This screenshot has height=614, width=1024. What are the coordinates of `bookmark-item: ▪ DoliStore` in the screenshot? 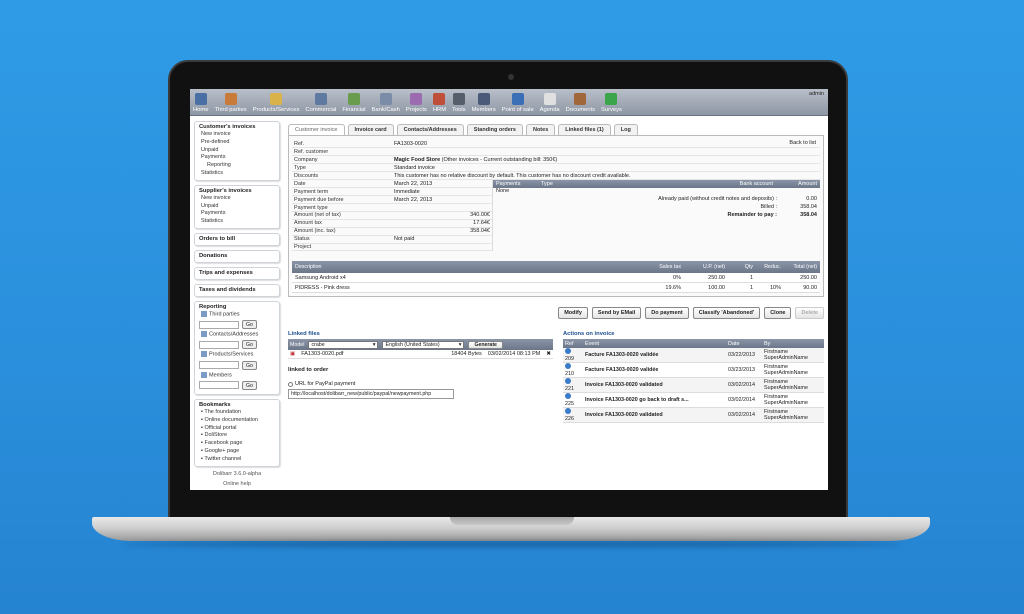 It's located at (237, 436).